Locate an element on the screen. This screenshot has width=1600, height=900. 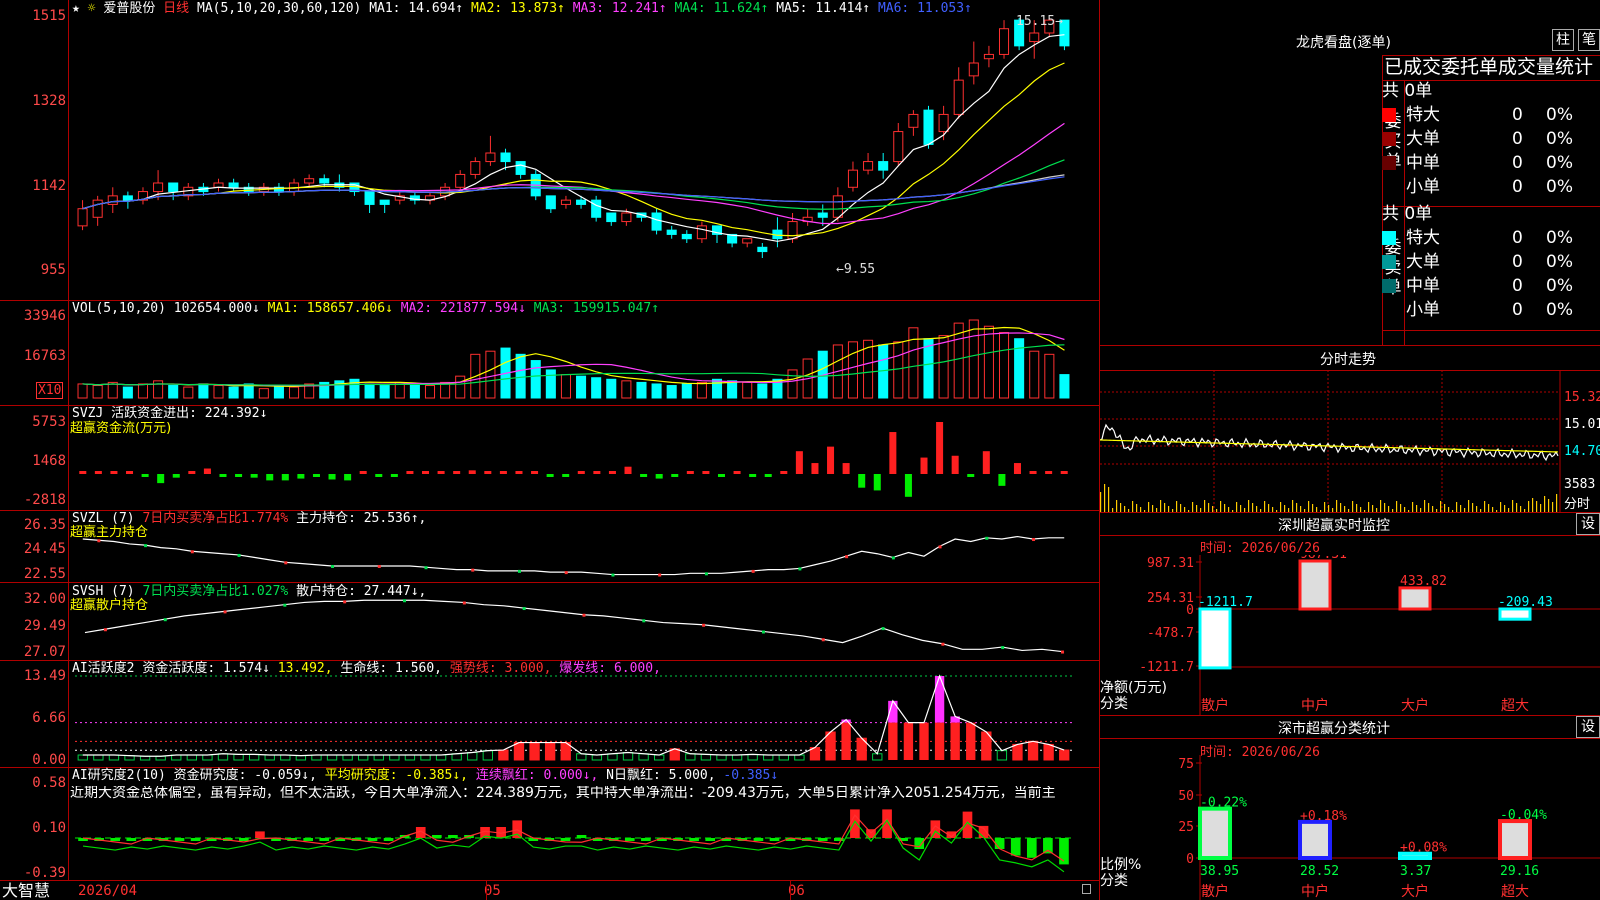
vol-title: VOL(5,10,20) is located at coordinates (119, 308).